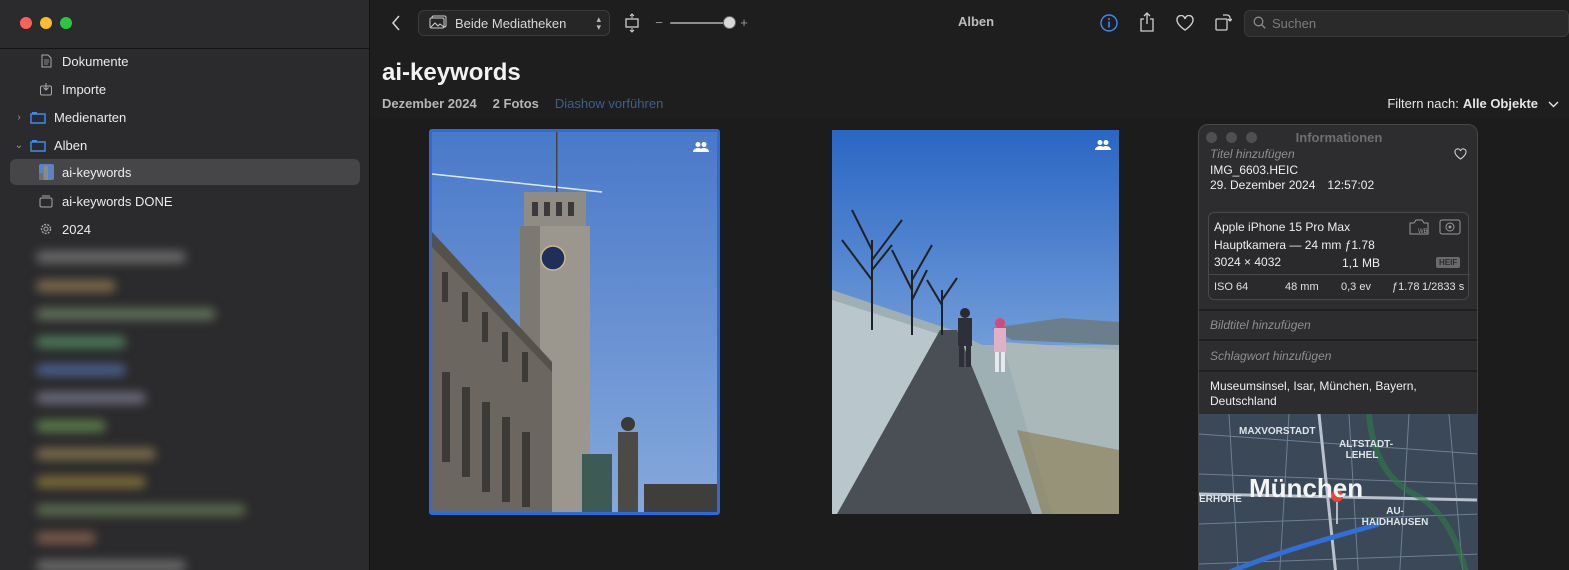  I want to click on album-thumbnail, so click(46, 172).